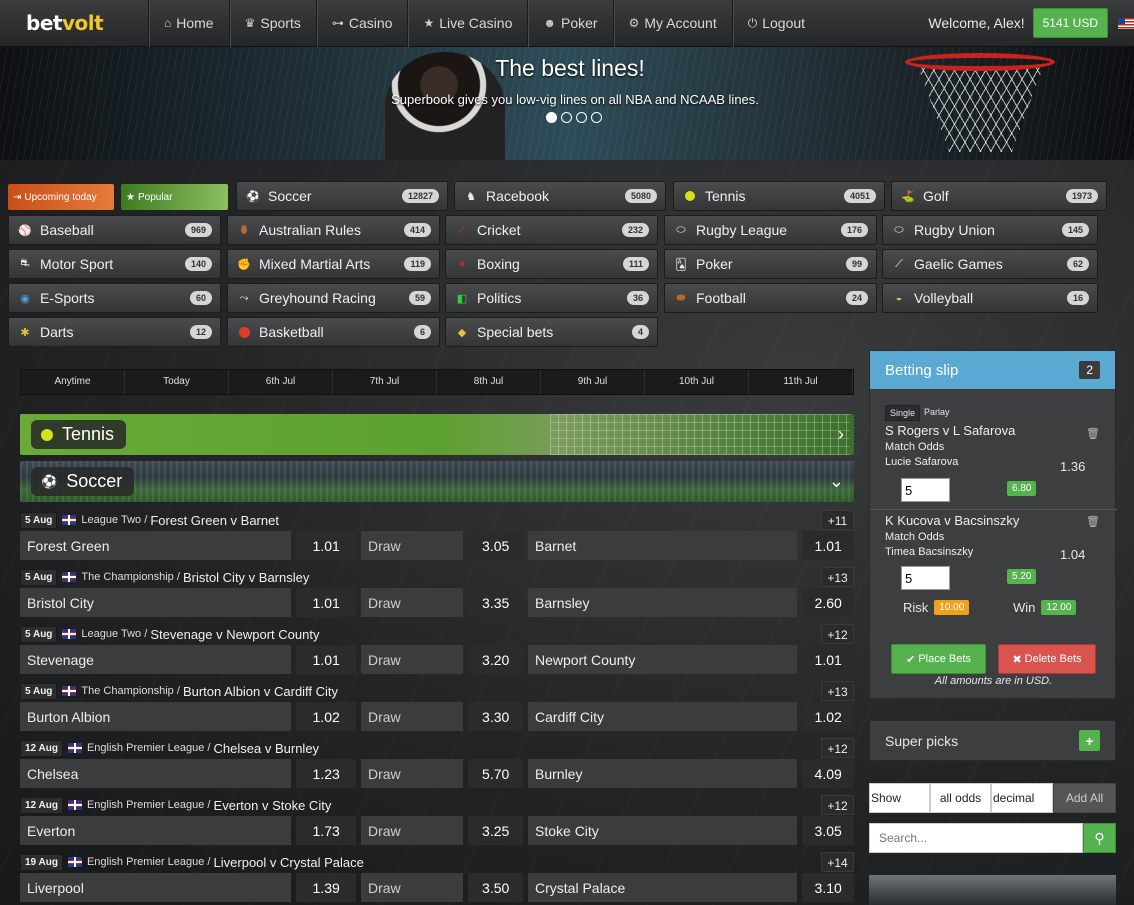 The width and height of the screenshot is (1134, 905). What do you see at coordinates (495, 659) in the screenshot?
I see `draw-odd: 3.20` at bounding box center [495, 659].